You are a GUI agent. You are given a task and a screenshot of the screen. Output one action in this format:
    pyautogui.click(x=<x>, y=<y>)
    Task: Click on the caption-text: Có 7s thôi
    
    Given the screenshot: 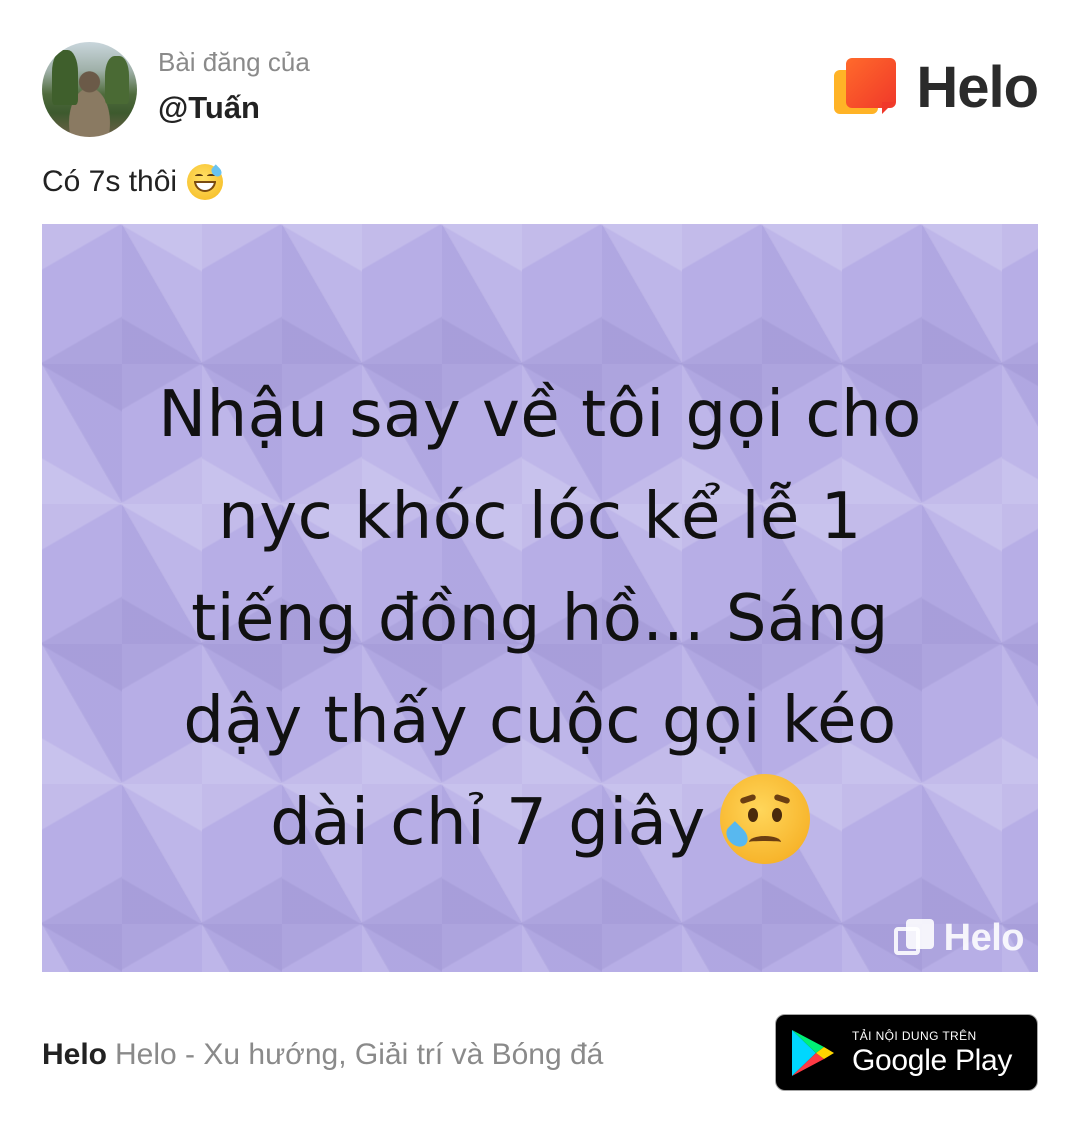 What is the action you would take?
    pyautogui.click(x=110, y=181)
    